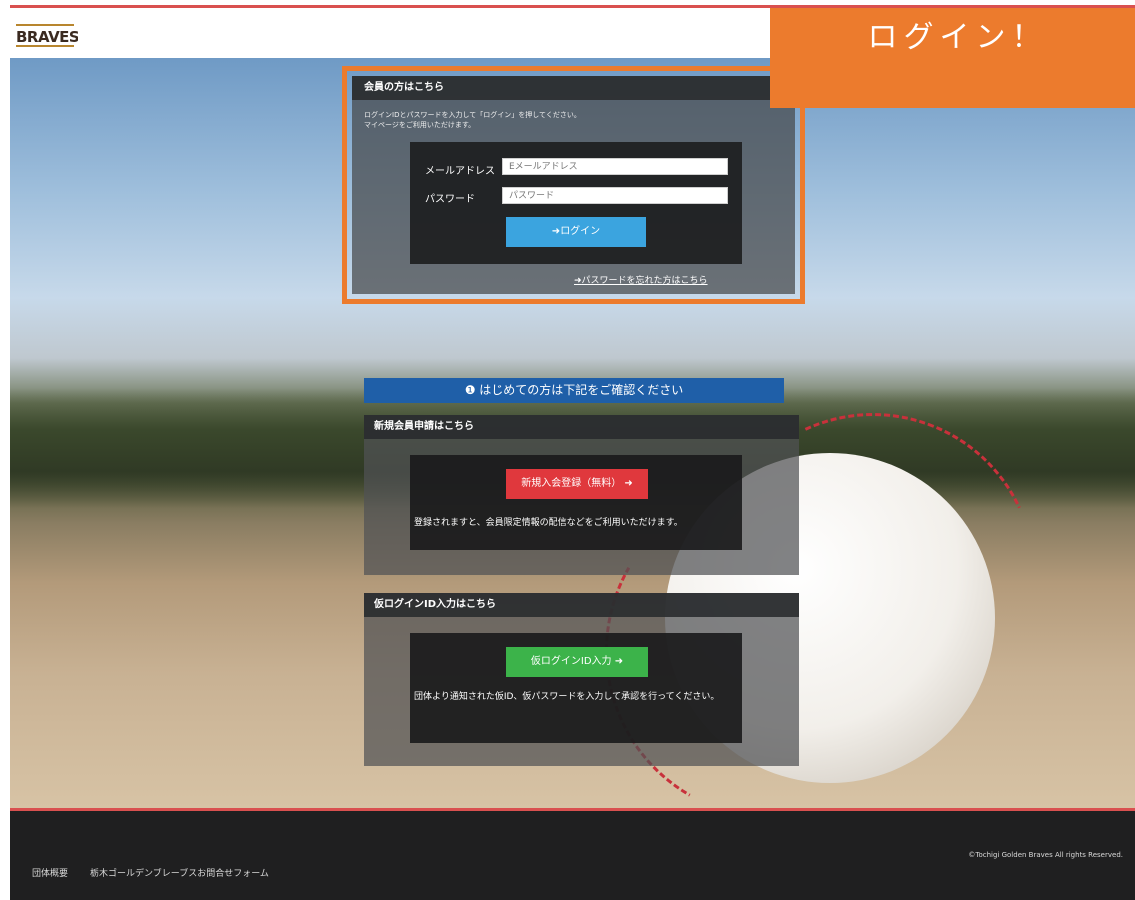  I want to click on login-button-label: ログイン, so click(580, 231).